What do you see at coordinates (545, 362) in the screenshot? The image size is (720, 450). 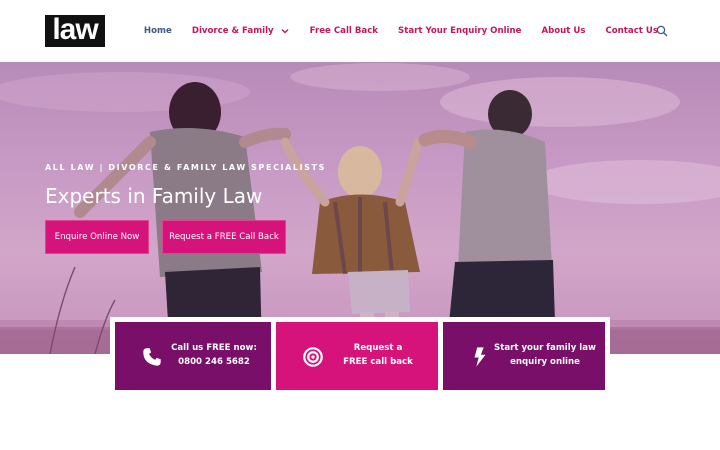 I see `cta-enquiry-line2: enquiry online` at bounding box center [545, 362].